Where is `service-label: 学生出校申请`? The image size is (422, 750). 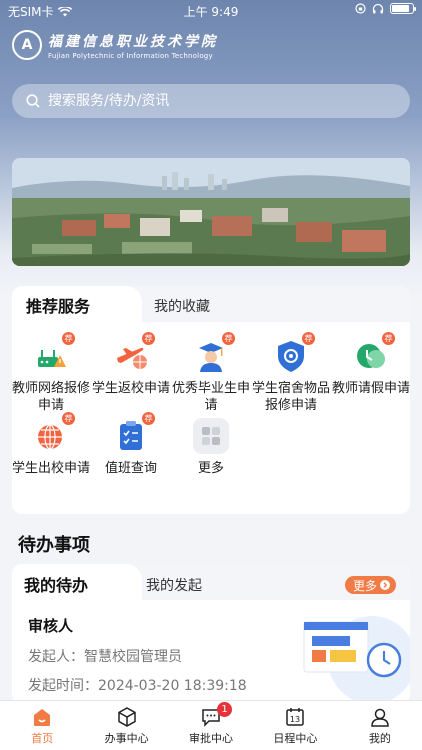 service-label: 学生出校申请 is located at coordinates (51, 468).